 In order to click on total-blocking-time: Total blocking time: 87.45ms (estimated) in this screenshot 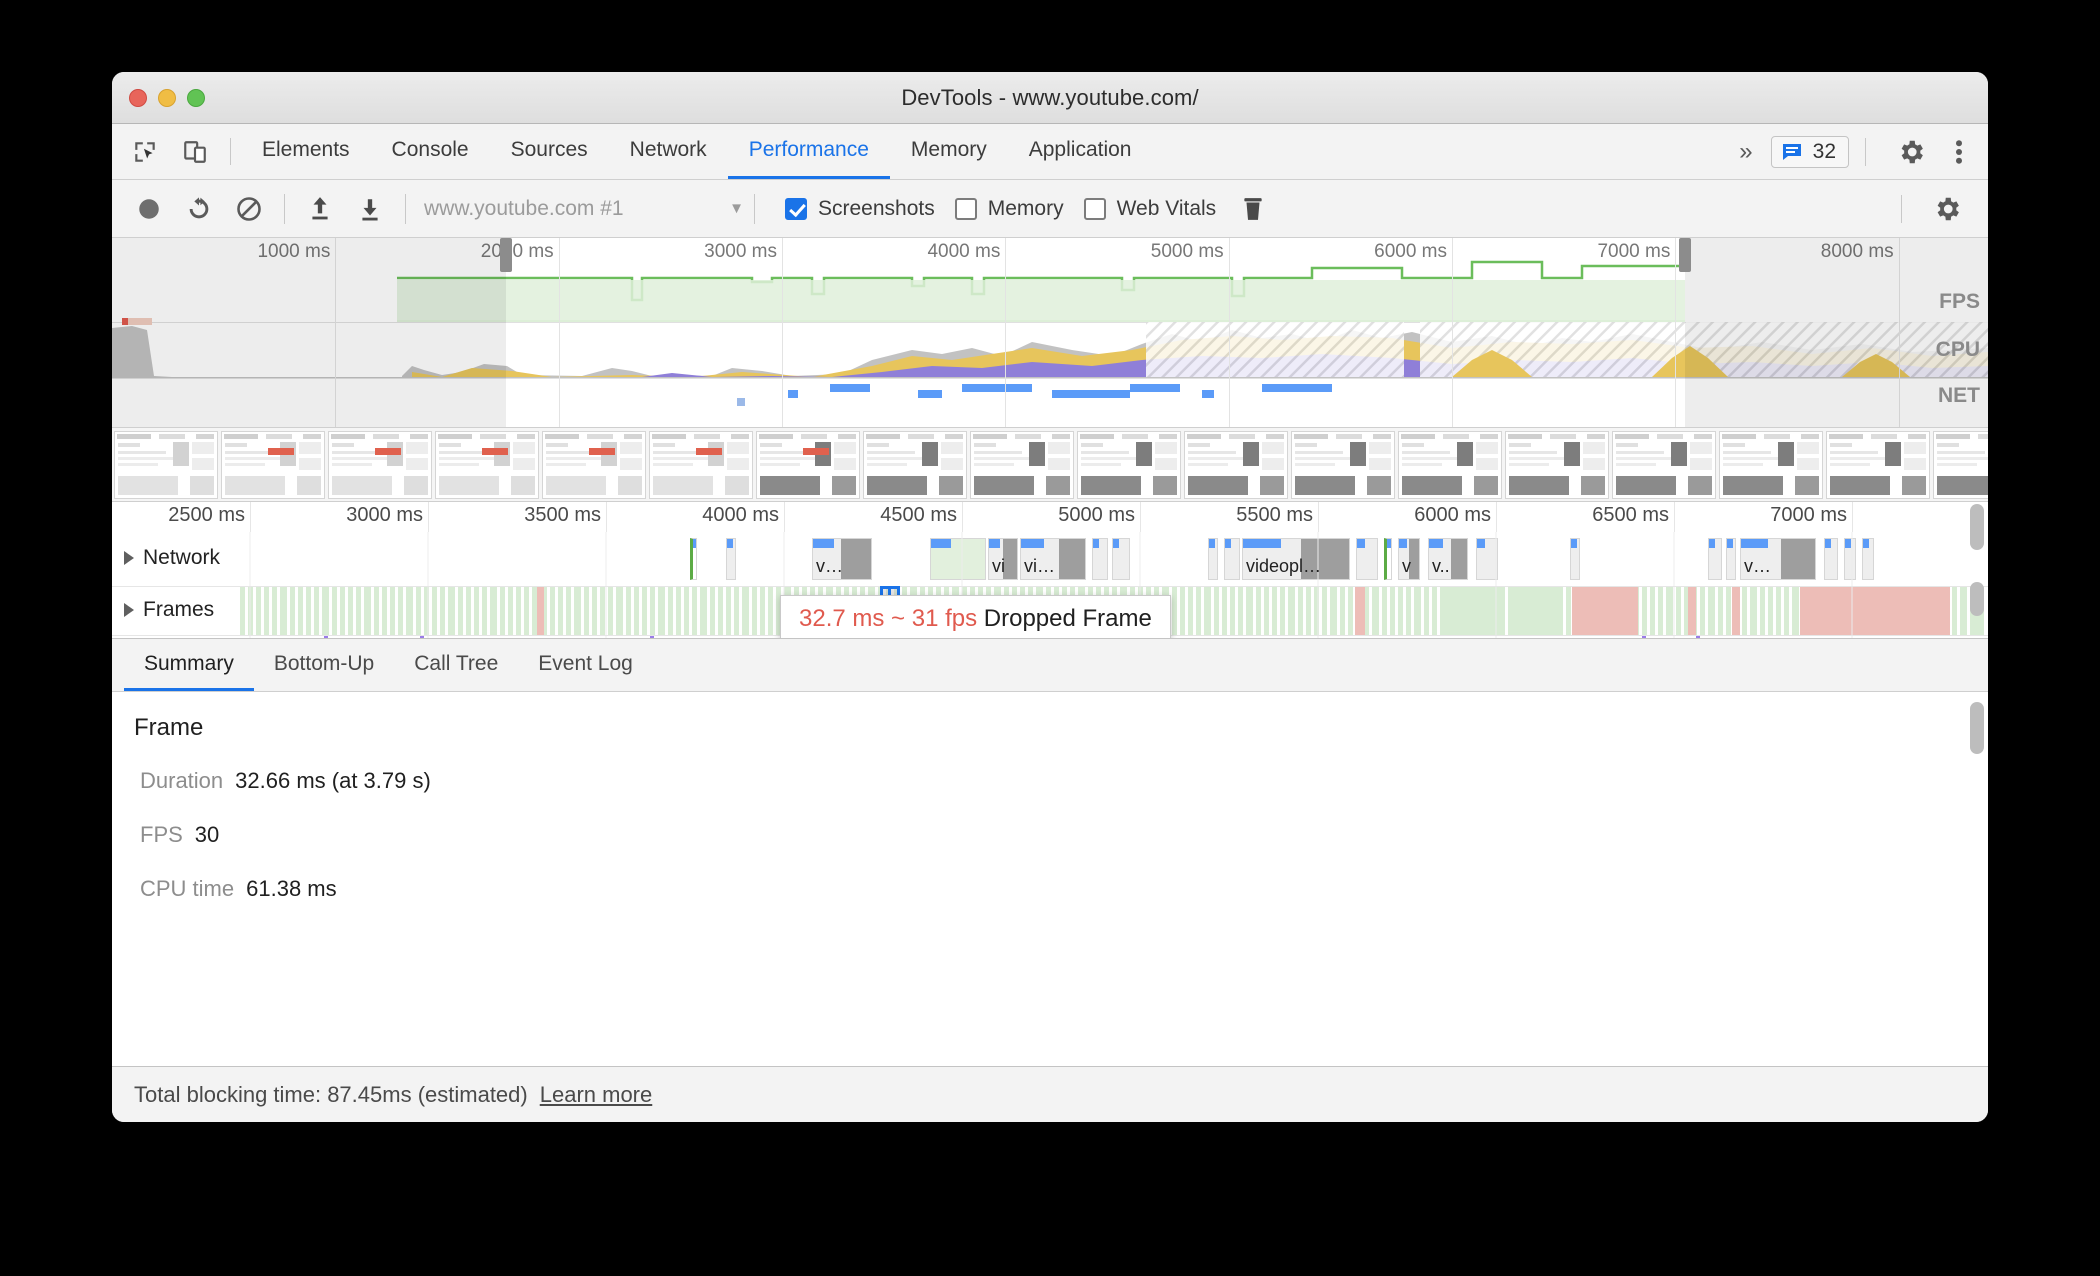, I will do `click(331, 1094)`.